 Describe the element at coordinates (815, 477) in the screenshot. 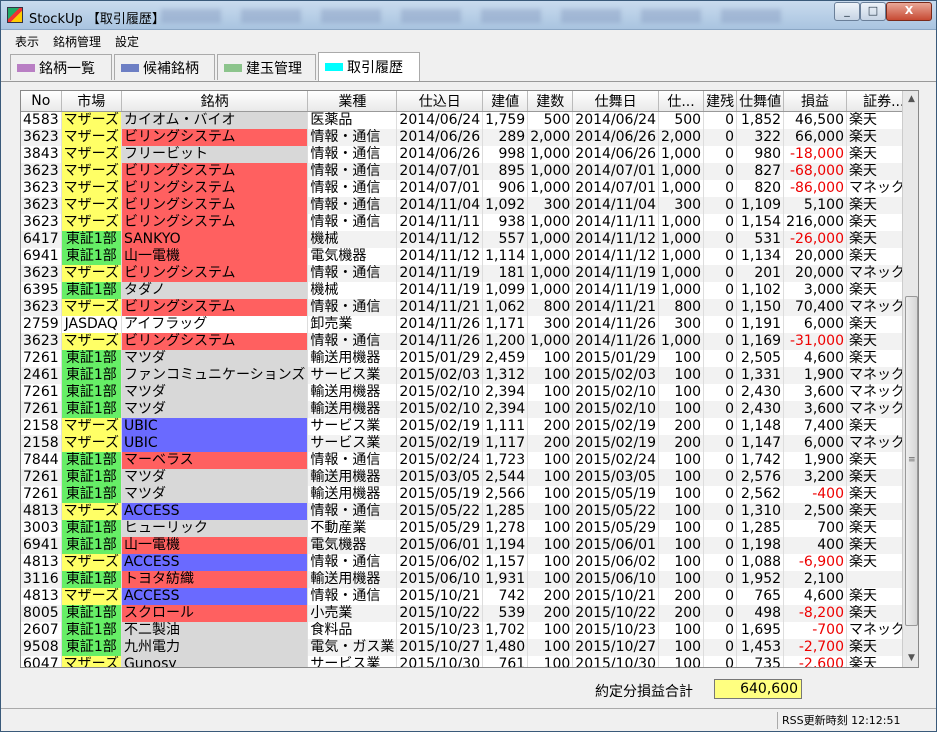

I see `cell-pl: 3,200` at that location.